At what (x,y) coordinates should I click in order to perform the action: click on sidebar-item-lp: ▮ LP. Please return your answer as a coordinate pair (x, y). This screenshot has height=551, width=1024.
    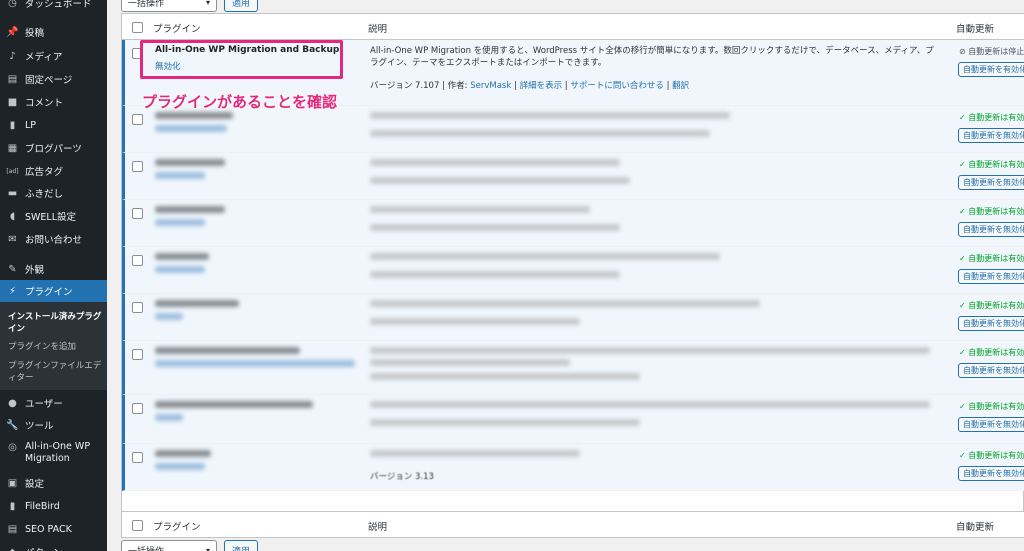
    Looking at the image, I should click on (53, 125).